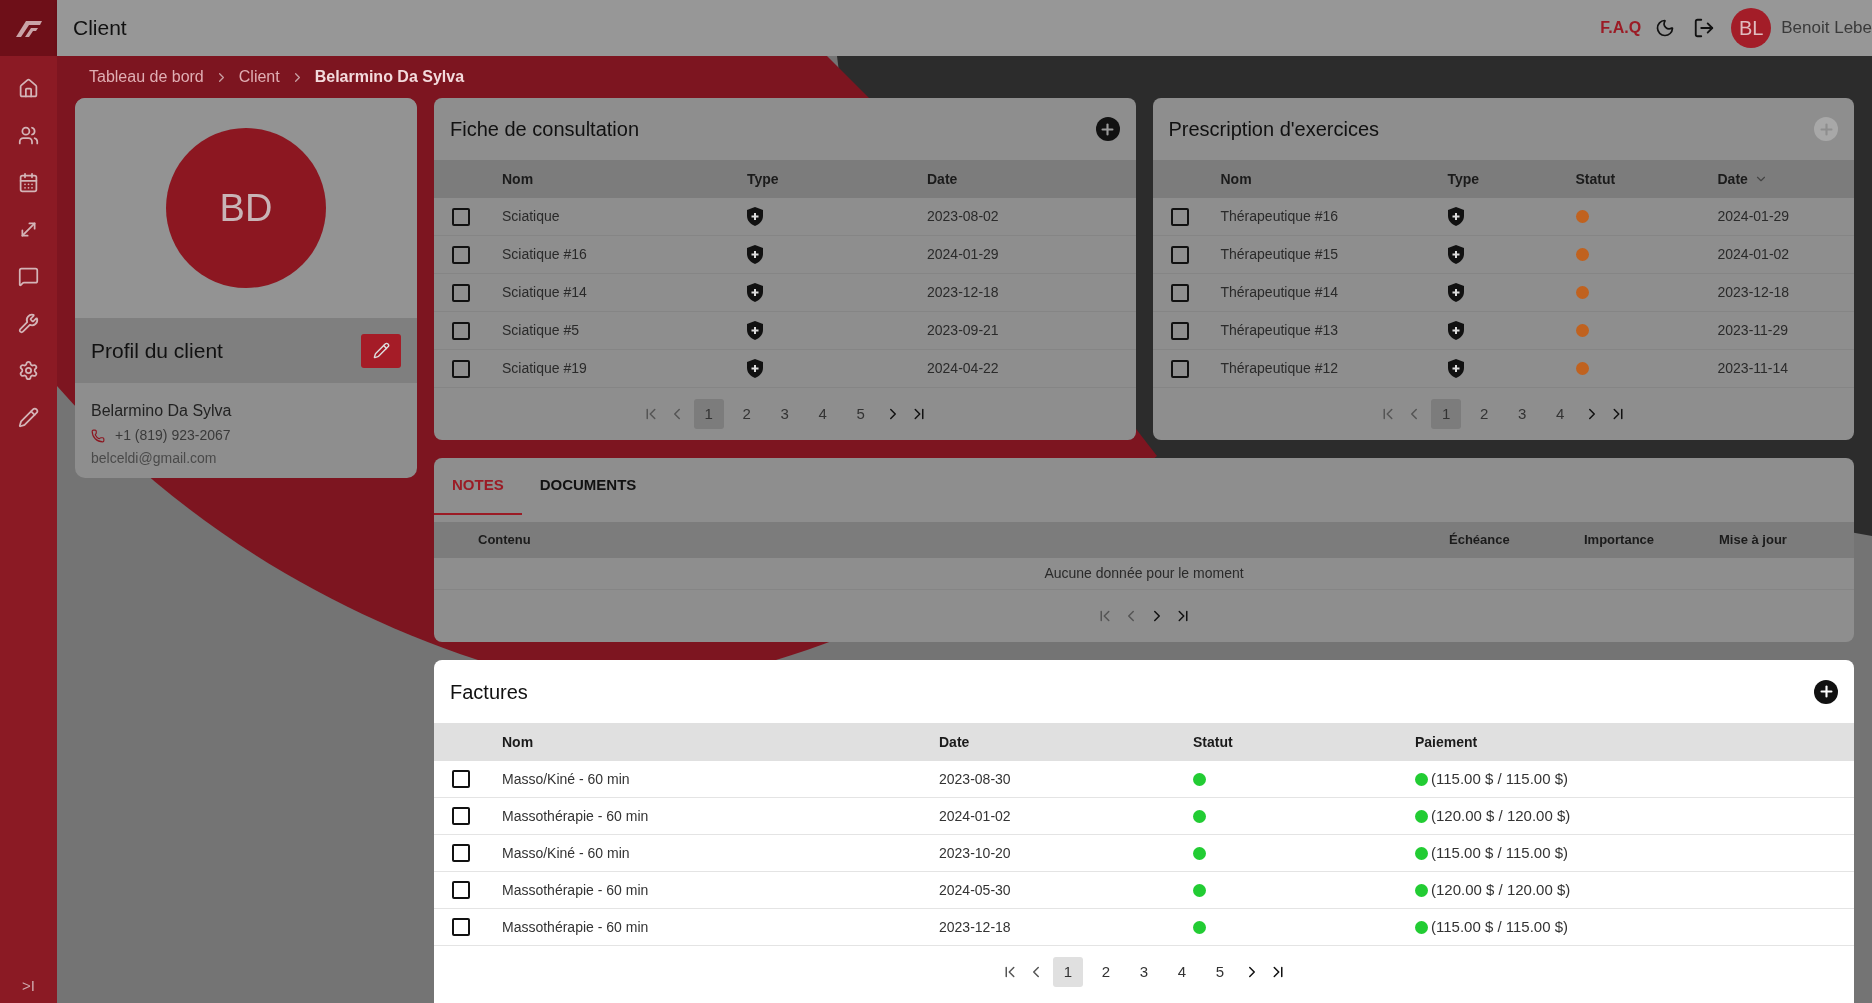 The height and width of the screenshot is (1003, 1872). Describe the element at coordinates (28, 323) in the screenshot. I see `wrench-icon` at that location.